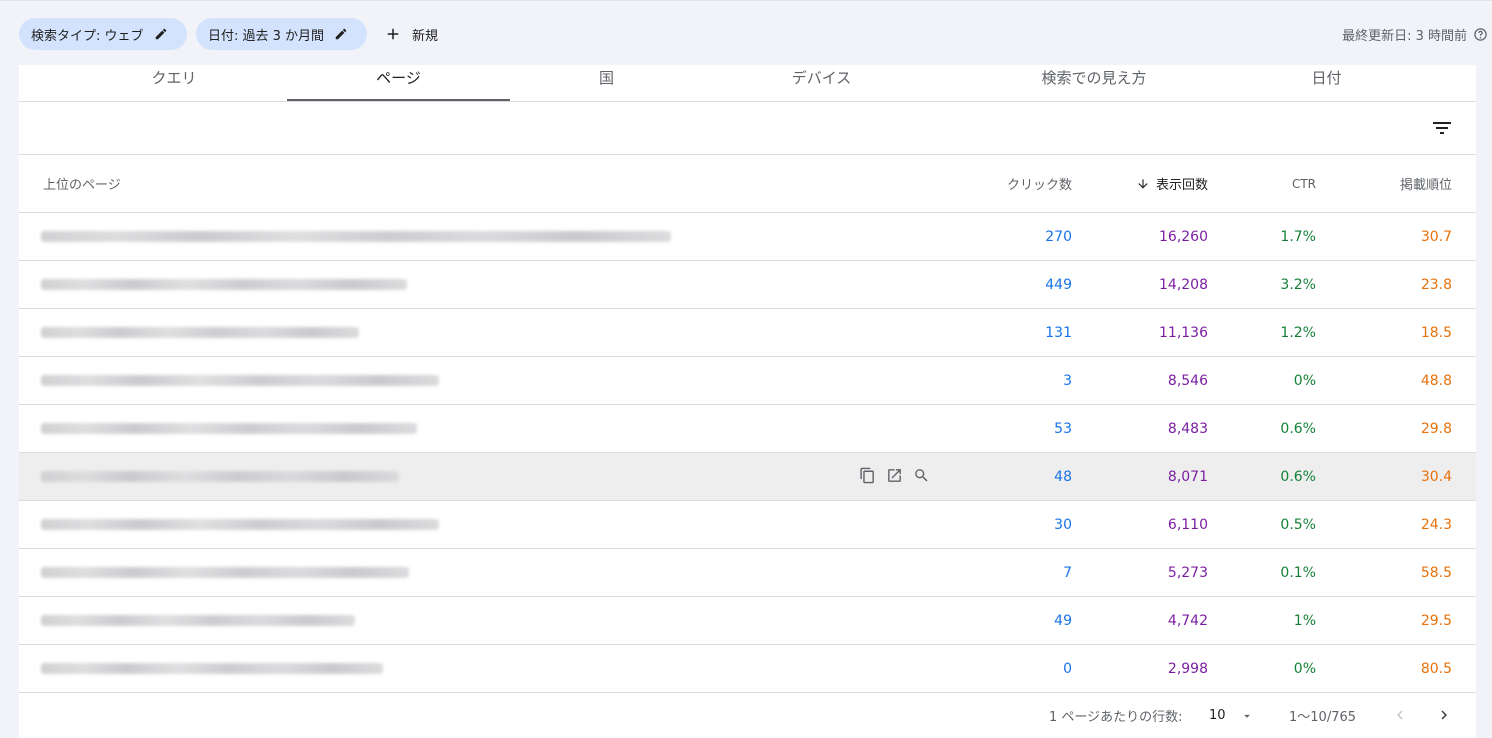  I want to click on position-cell: 48.8, so click(1436, 380).